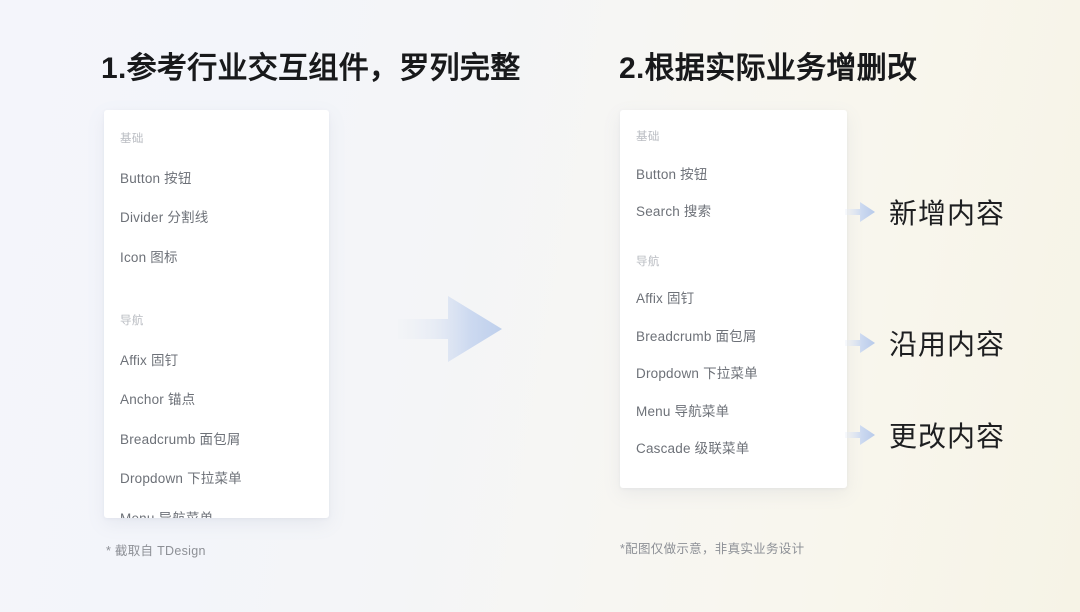 The height and width of the screenshot is (612, 1080). Describe the element at coordinates (216, 257) in the screenshot. I see `list-item: Icon 图标` at that location.